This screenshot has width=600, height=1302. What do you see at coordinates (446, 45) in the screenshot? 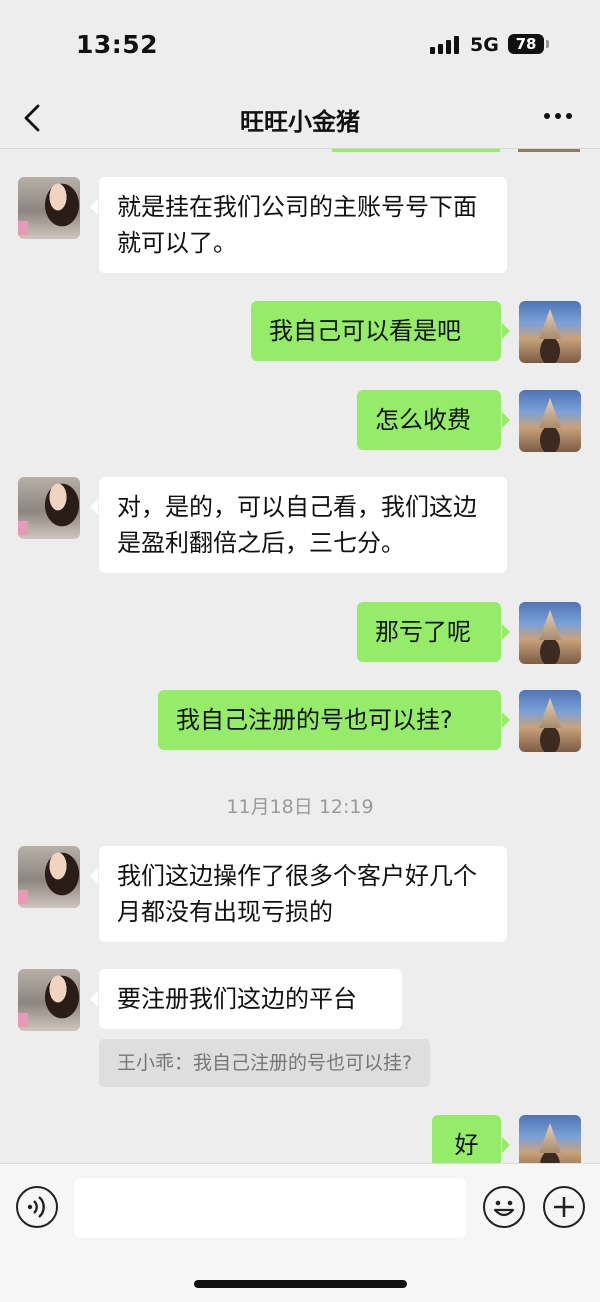
I see `signal-icon` at bounding box center [446, 45].